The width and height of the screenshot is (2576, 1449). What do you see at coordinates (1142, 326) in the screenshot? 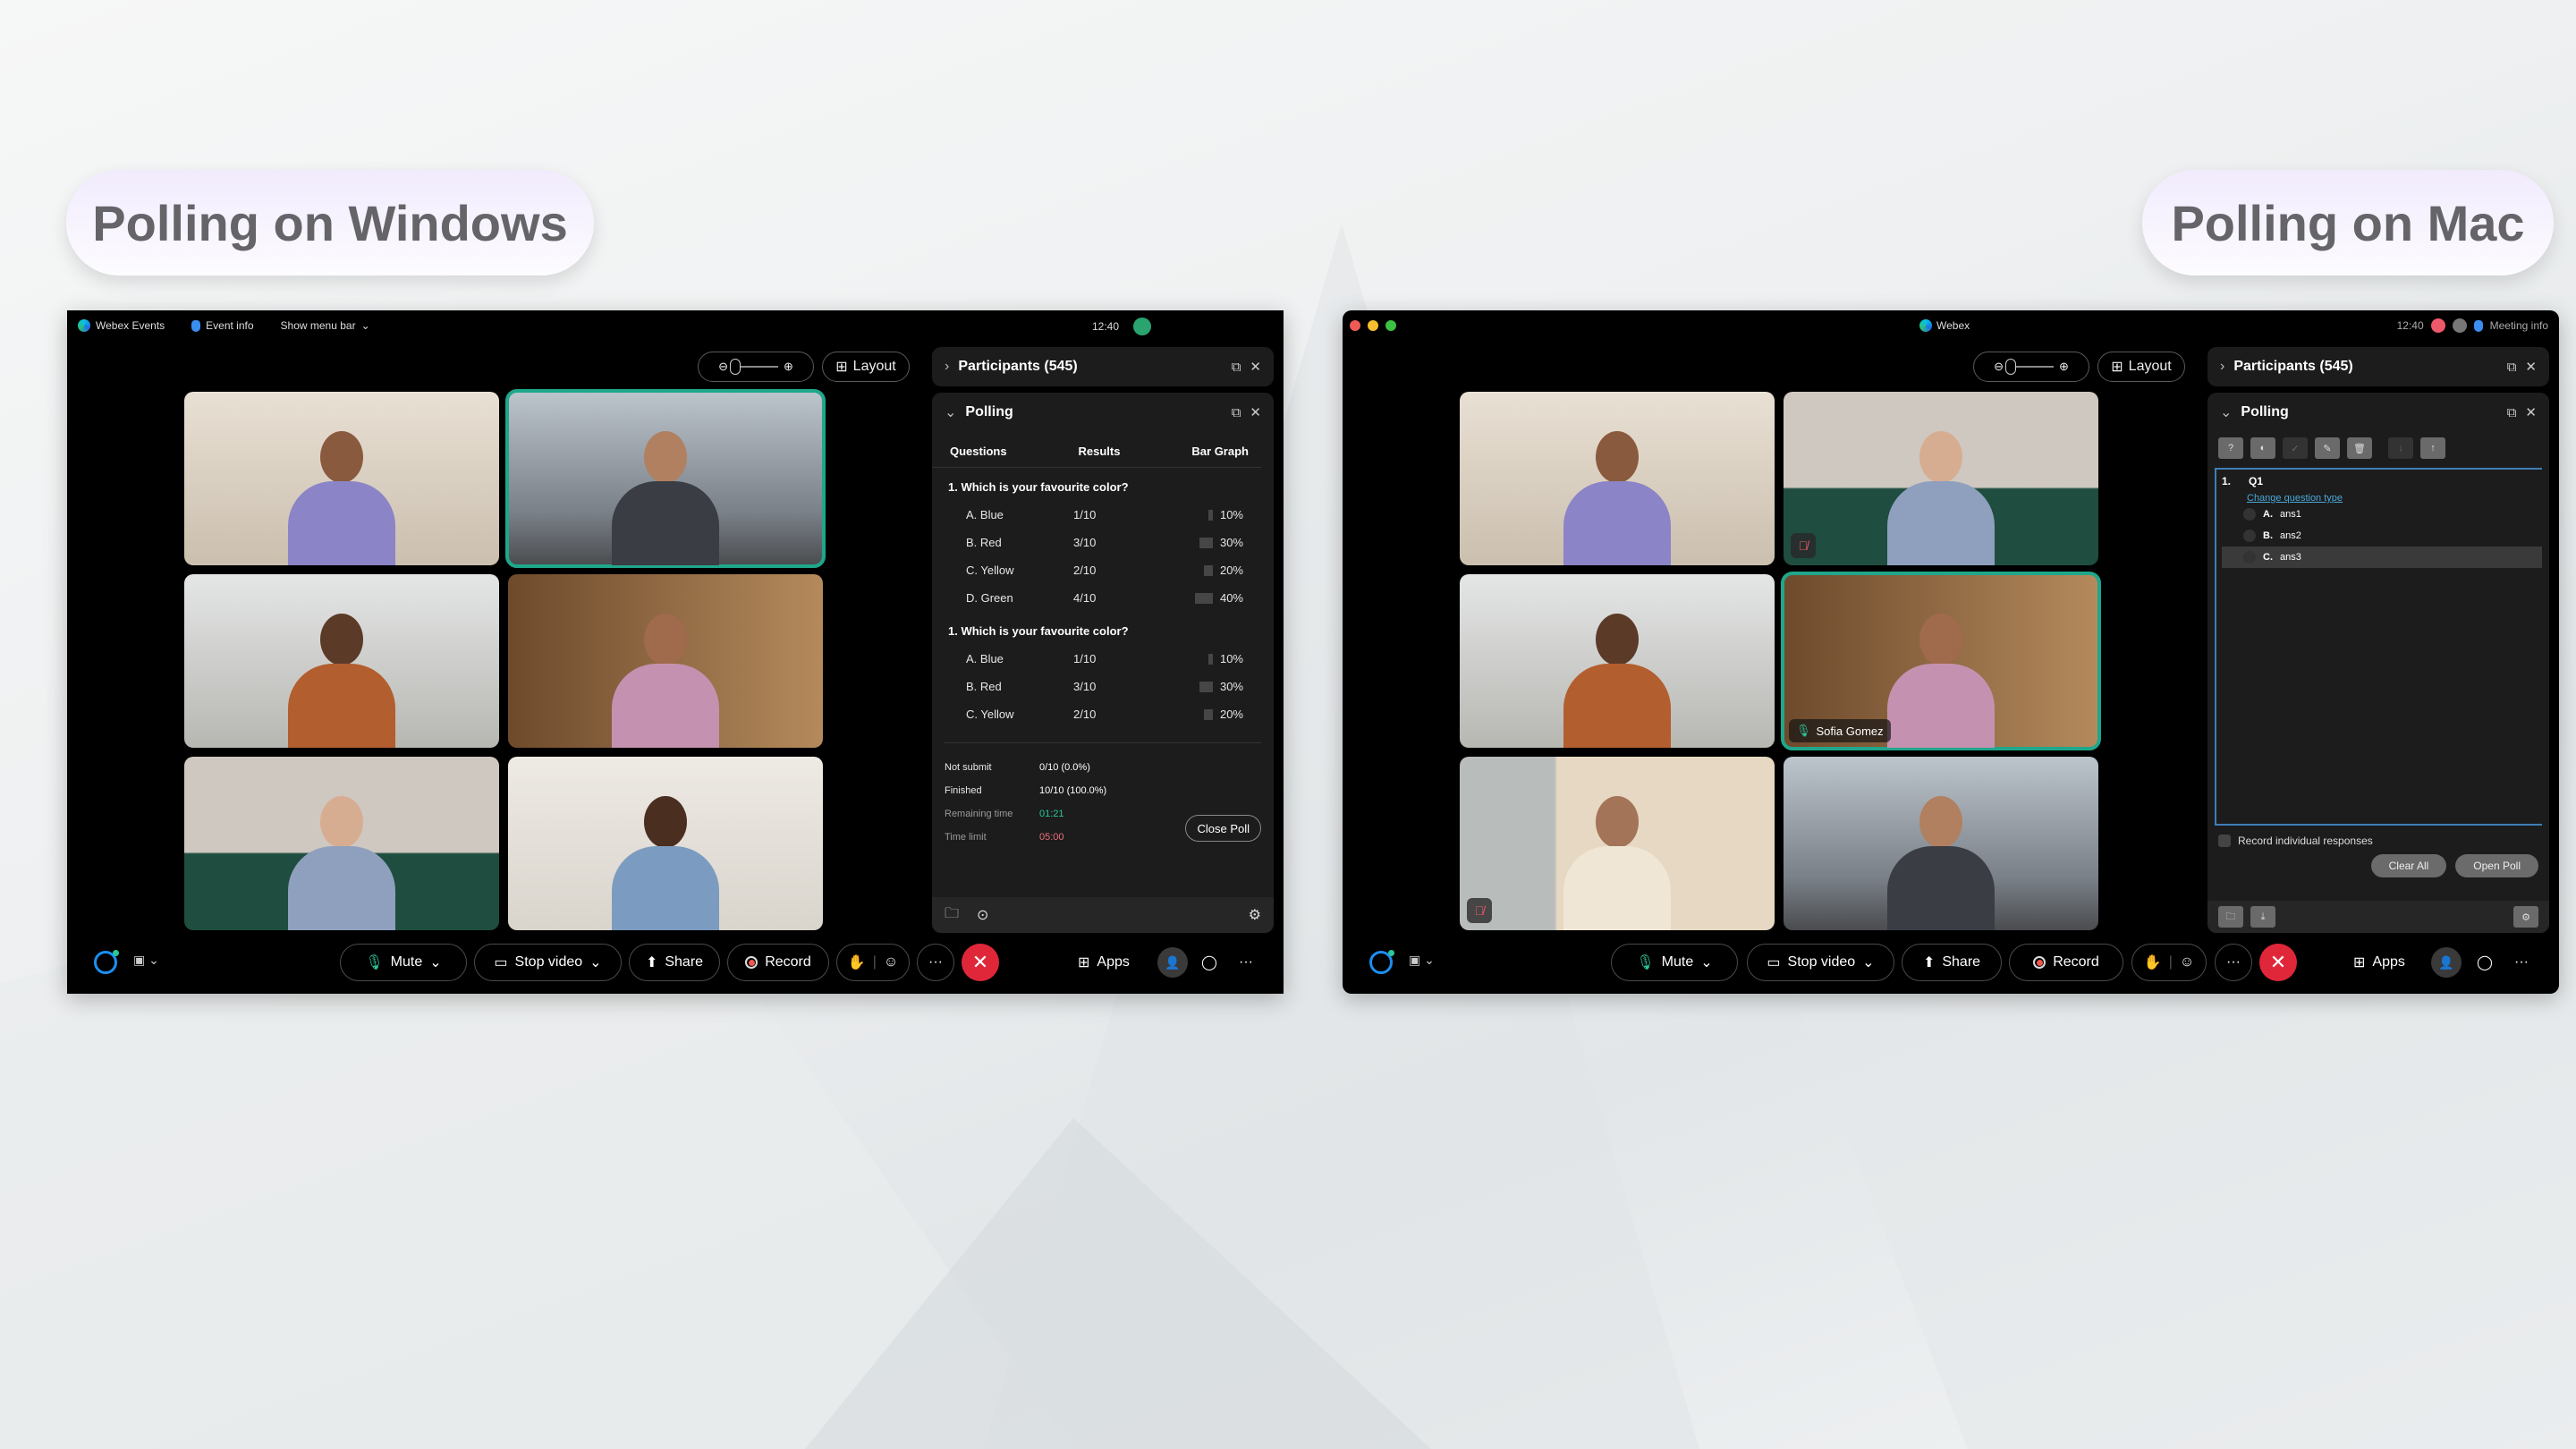
I see `network-signal-icon` at bounding box center [1142, 326].